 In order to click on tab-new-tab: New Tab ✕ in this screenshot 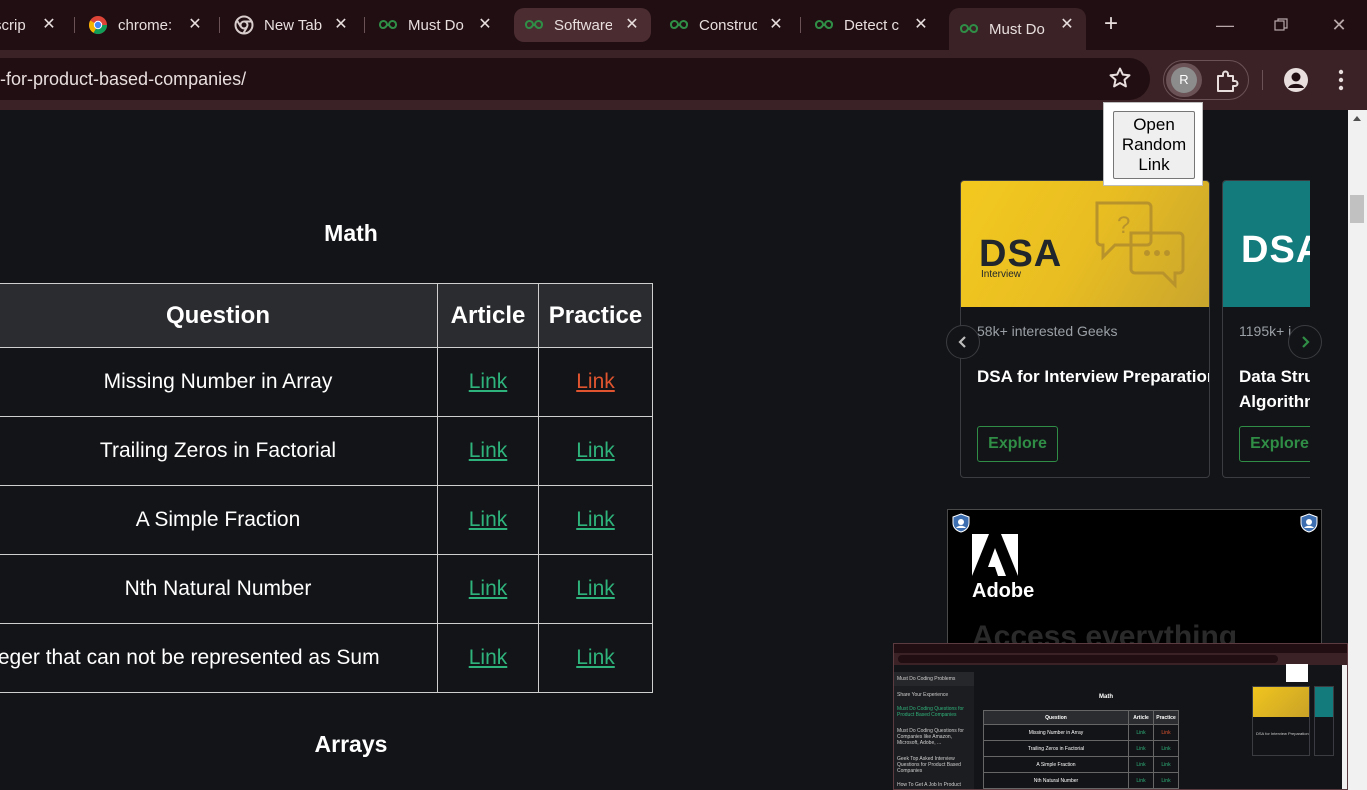, I will do `click(297, 25)`.